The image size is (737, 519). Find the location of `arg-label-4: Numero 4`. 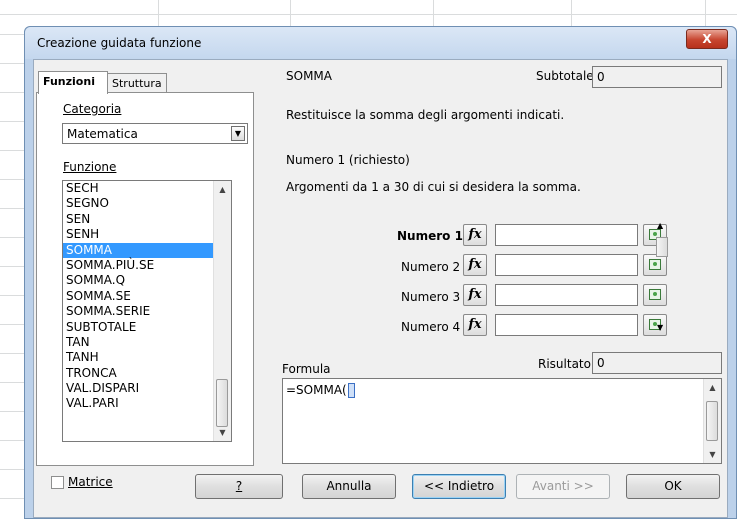

arg-label-4: Numero 4 is located at coordinates (431, 327).